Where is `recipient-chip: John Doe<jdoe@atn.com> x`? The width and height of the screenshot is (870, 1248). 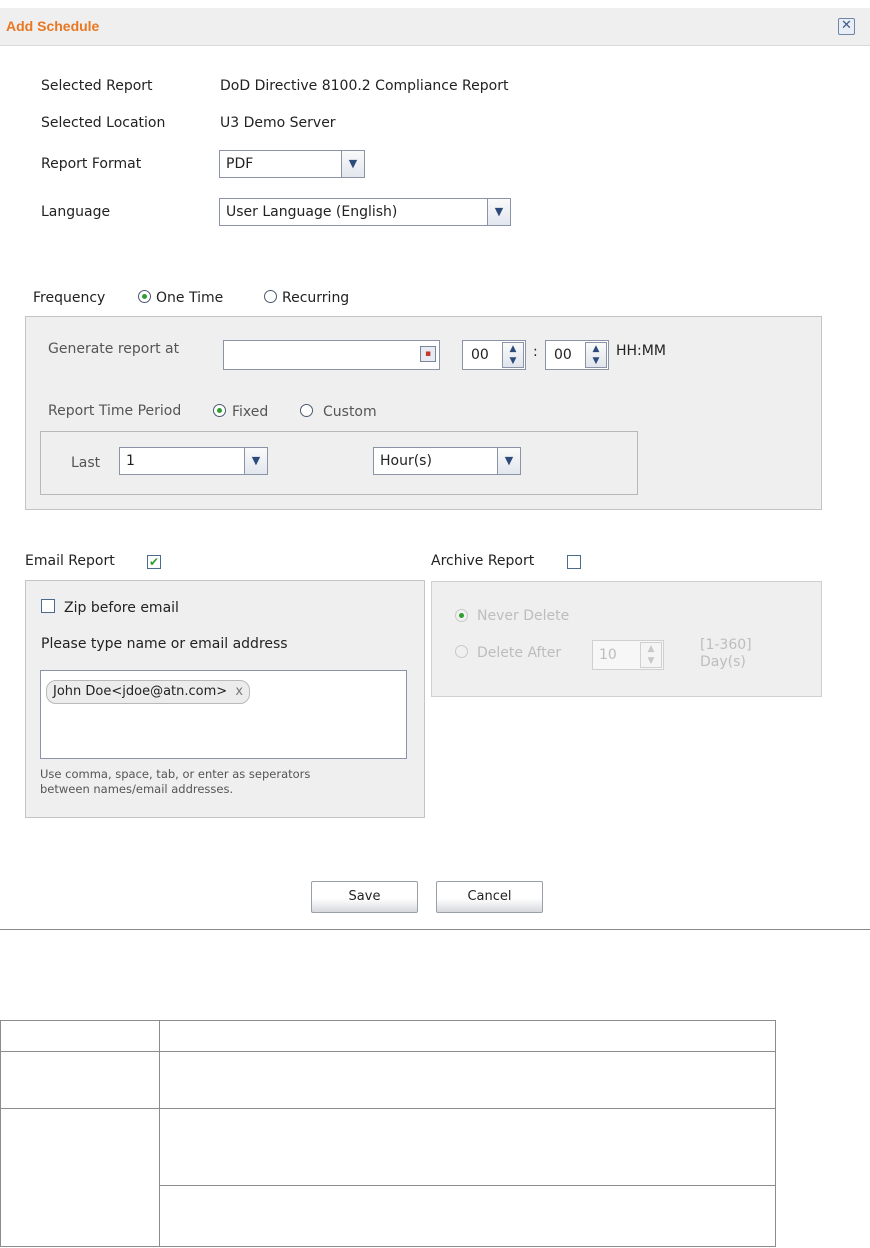
recipient-chip: John Doe<jdoe@atn.com> x is located at coordinates (148, 692).